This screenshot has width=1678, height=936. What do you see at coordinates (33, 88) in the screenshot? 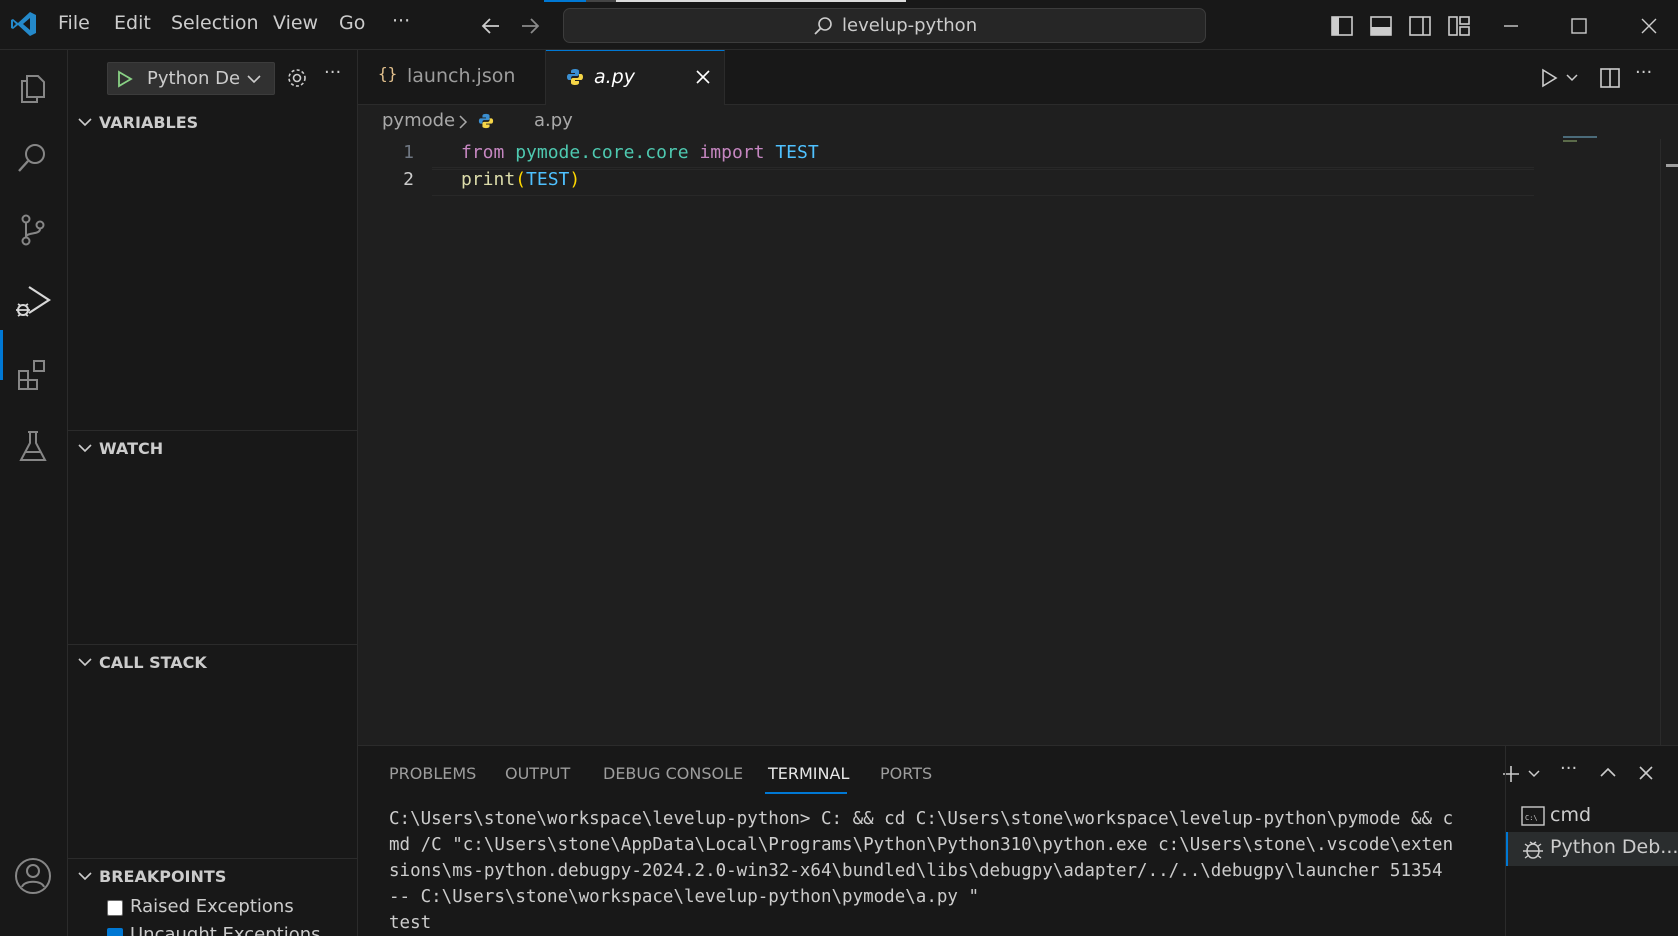
I see `explorer-icon` at bounding box center [33, 88].